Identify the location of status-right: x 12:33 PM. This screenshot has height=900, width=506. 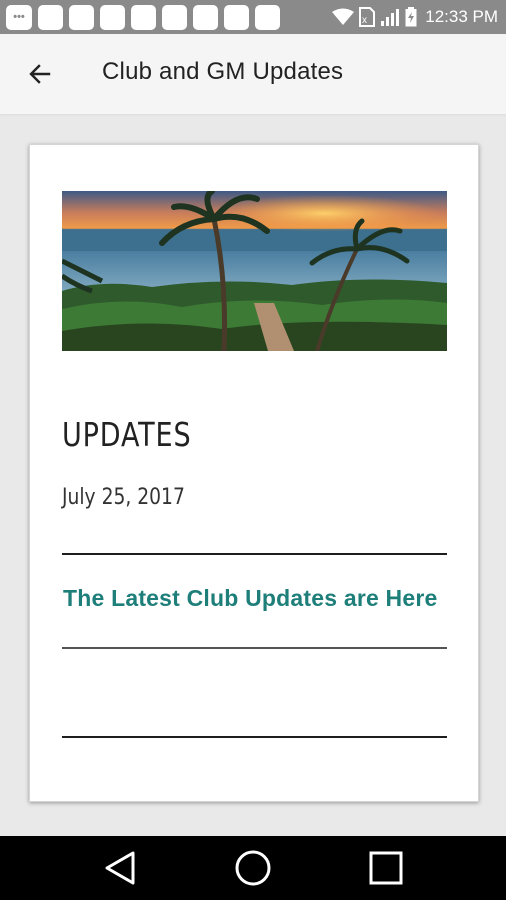
(415, 17).